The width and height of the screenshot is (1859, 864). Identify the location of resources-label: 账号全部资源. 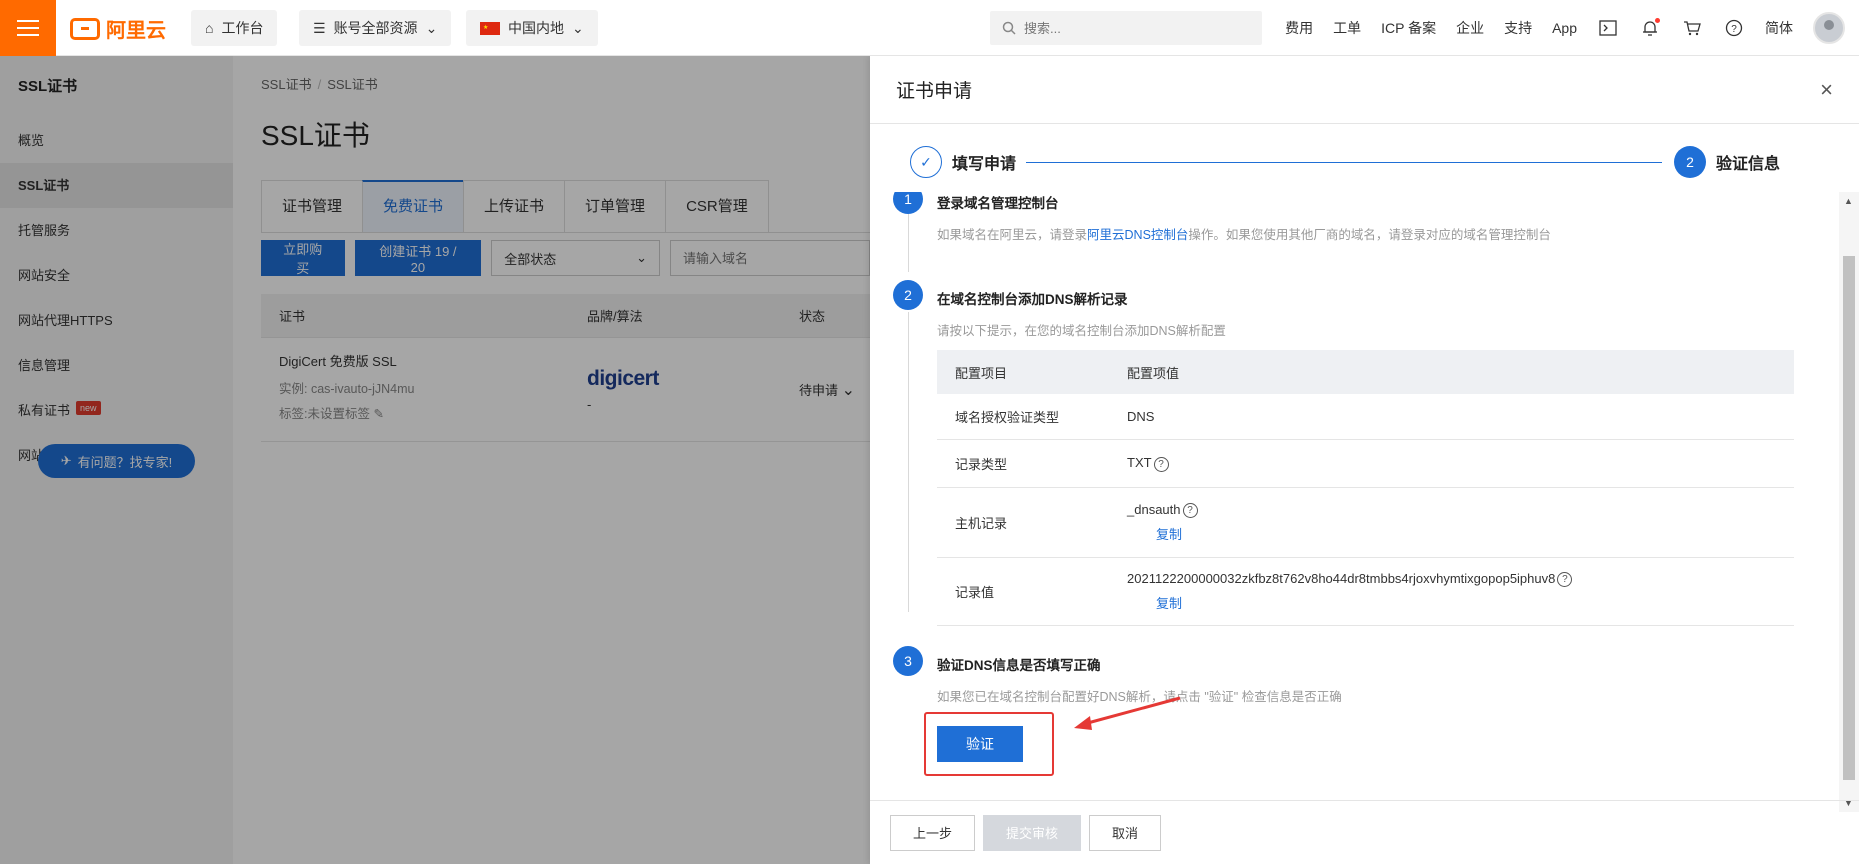
(375, 28).